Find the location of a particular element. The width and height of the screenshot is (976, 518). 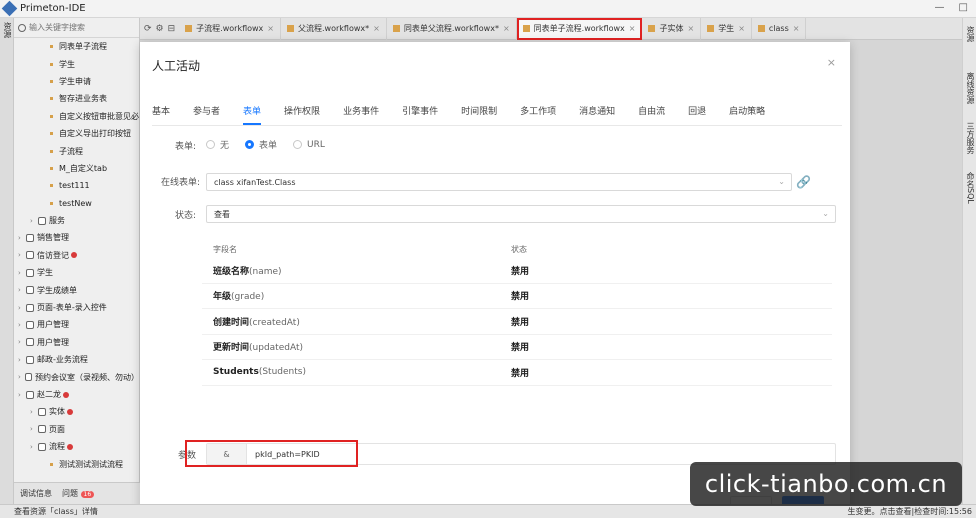

dialog-tab: 引擎事件 is located at coordinates (420, 114).